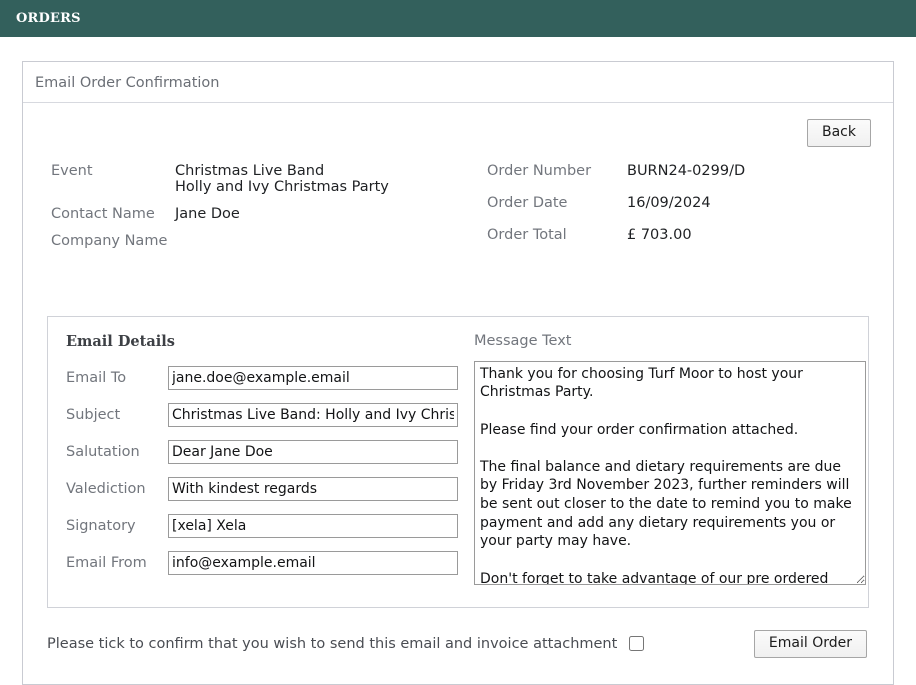  What do you see at coordinates (127, 83) in the screenshot?
I see `page-title: Email Order Confirmation` at bounding box center [127, 83].